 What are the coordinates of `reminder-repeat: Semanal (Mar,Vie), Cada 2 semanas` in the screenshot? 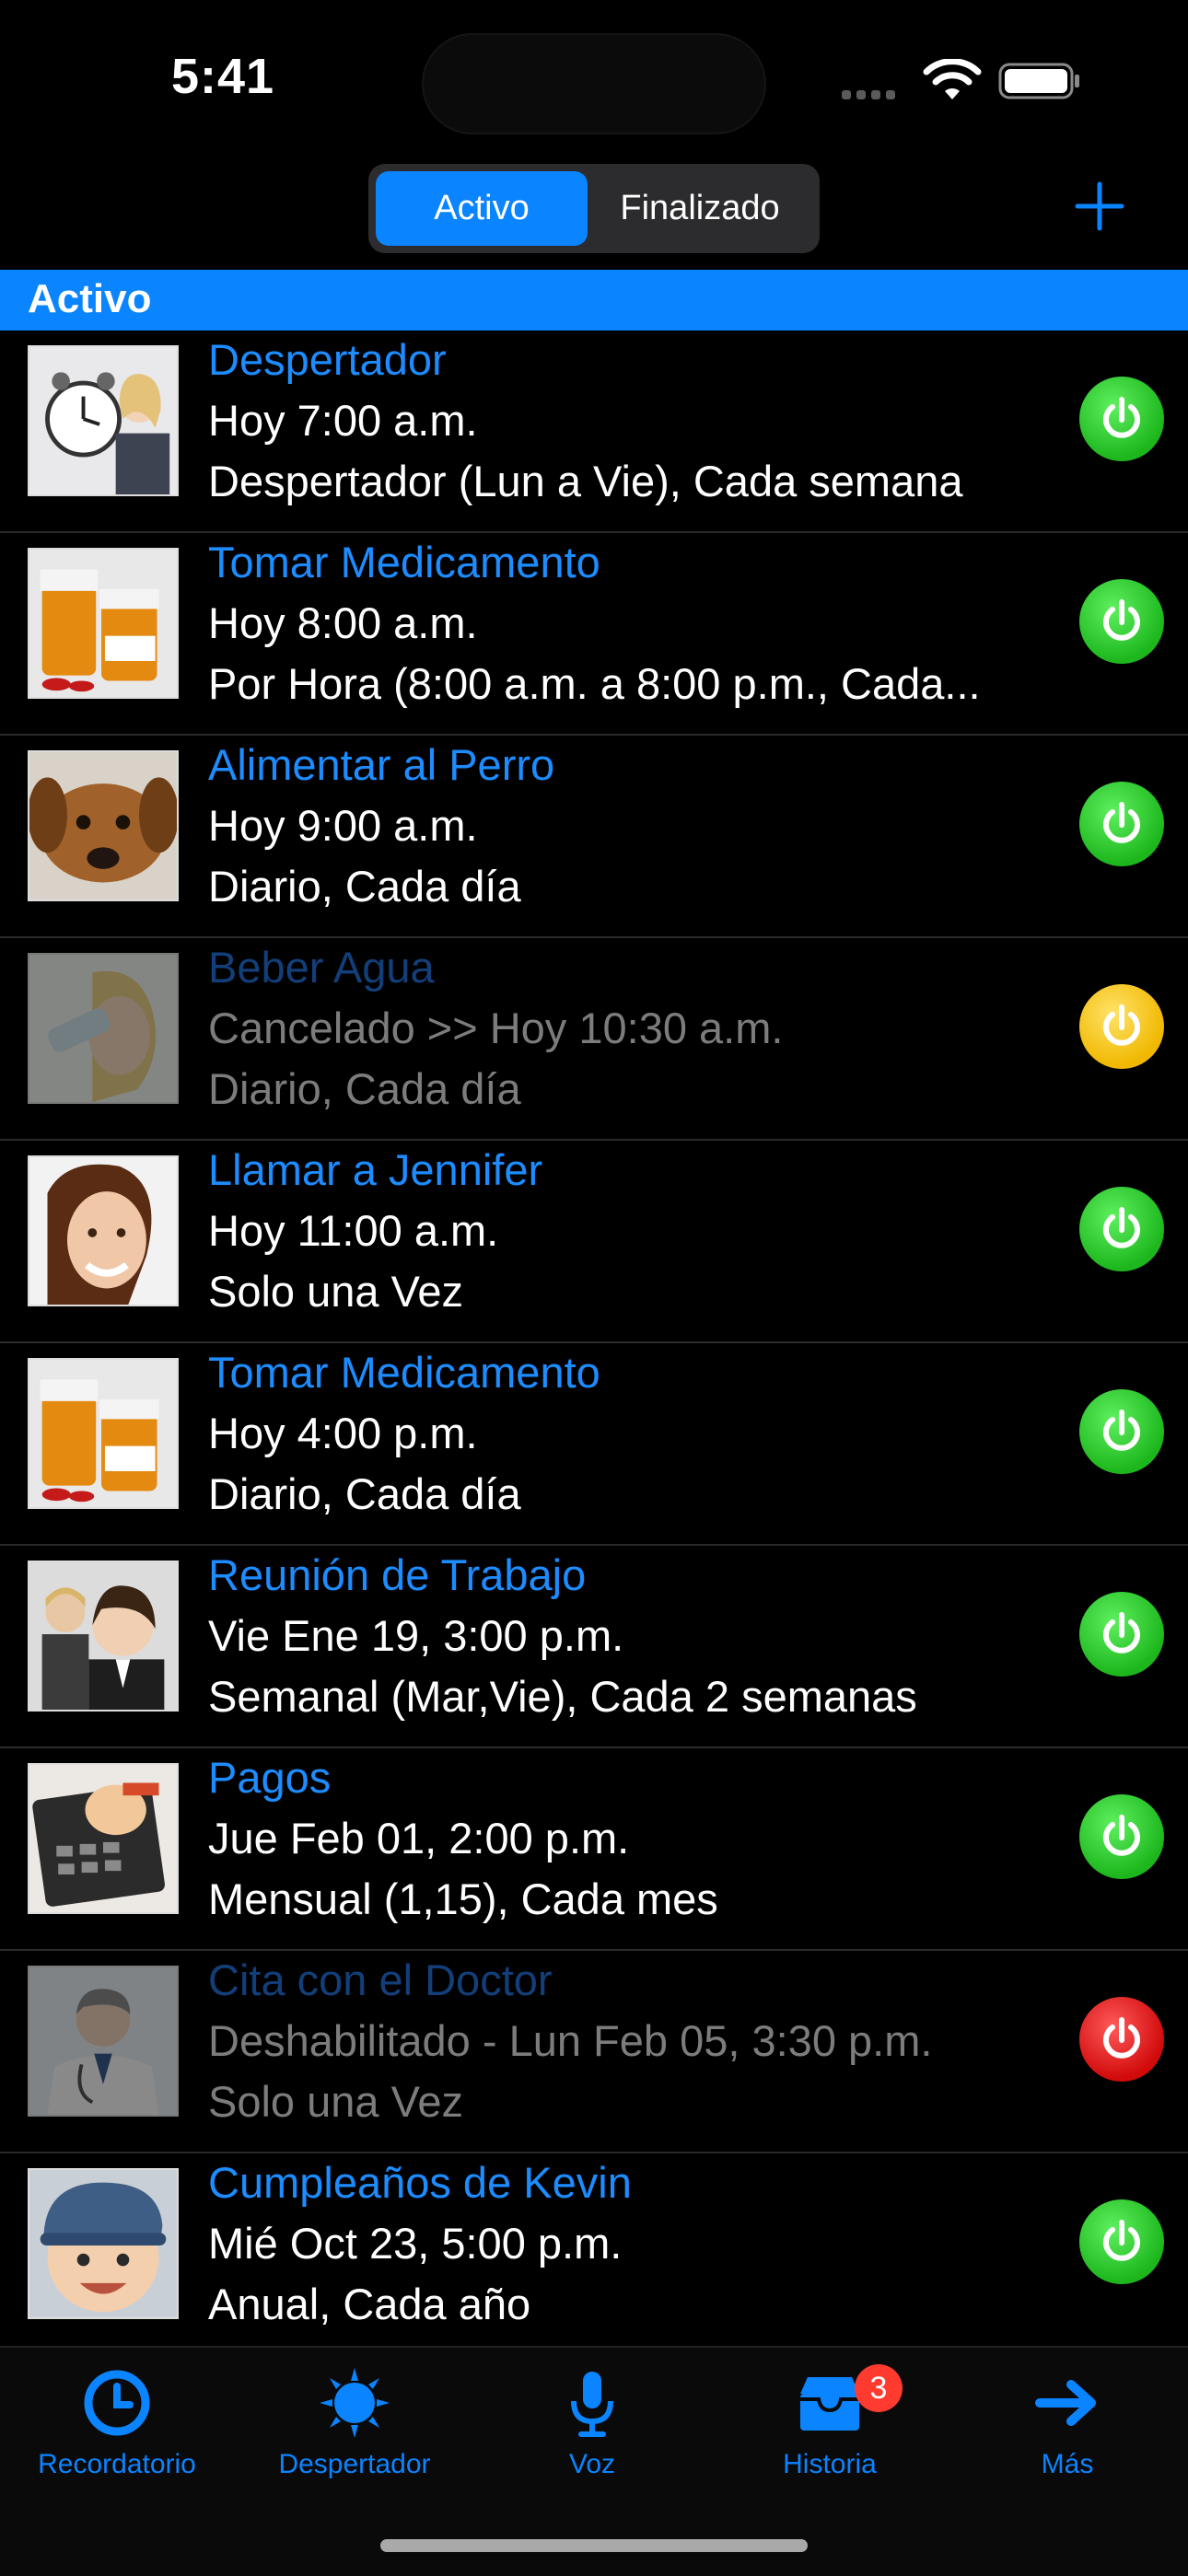 It's located at (562, 1696).